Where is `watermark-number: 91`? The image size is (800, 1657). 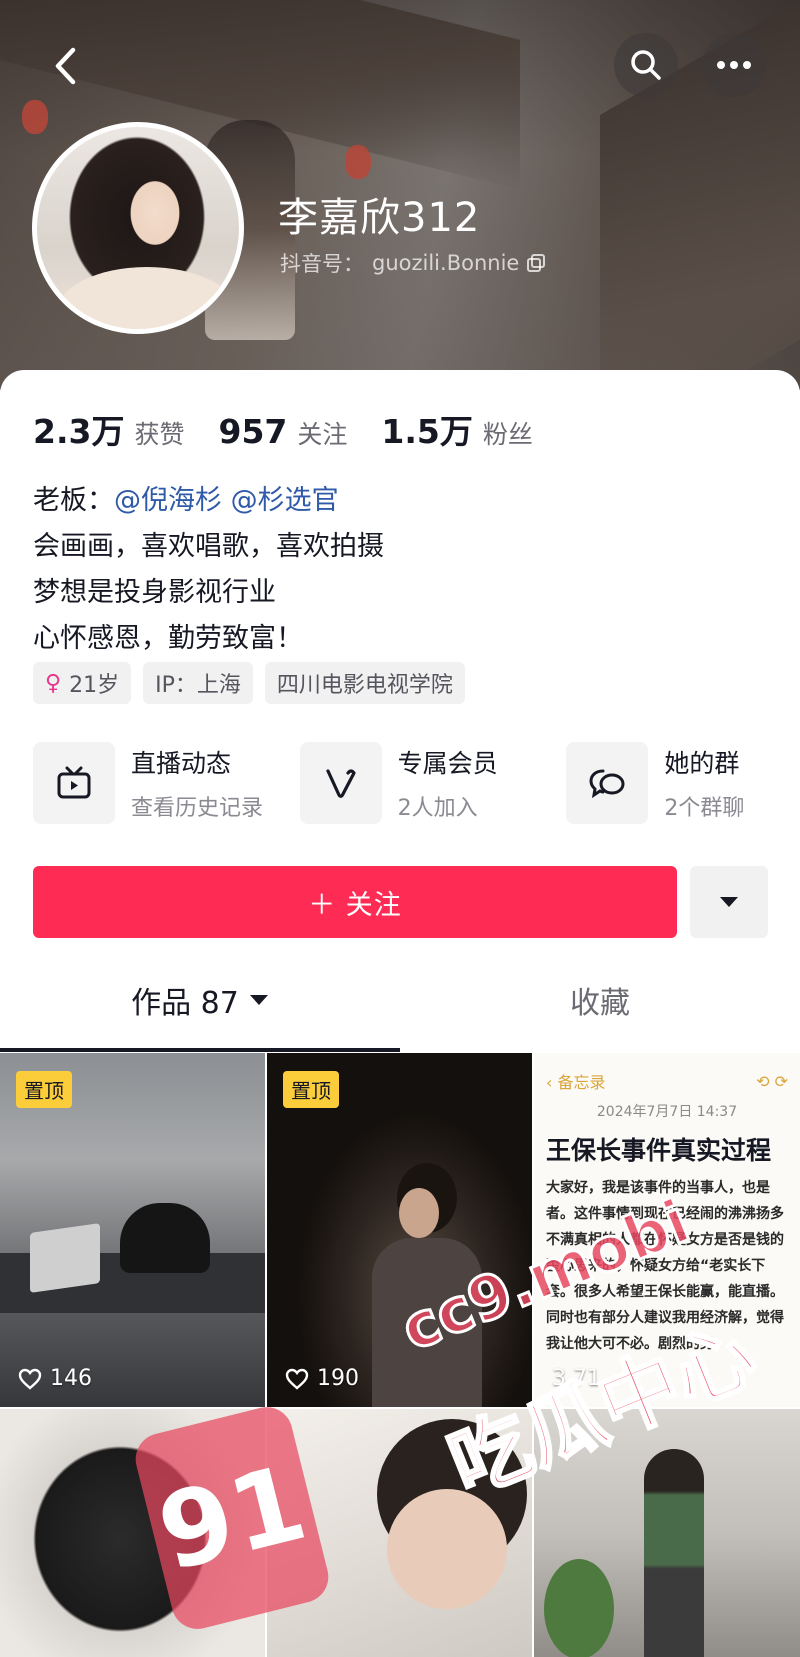 watermark-number: 91 is located at coordinates (232, 1518).